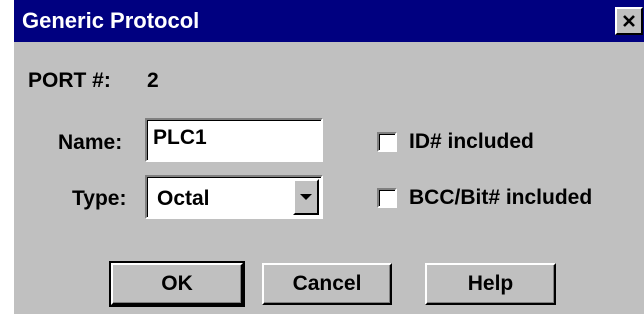 This screenshot has width=644, height=314. I want to click on ok-button: OK, so click(177, 284).